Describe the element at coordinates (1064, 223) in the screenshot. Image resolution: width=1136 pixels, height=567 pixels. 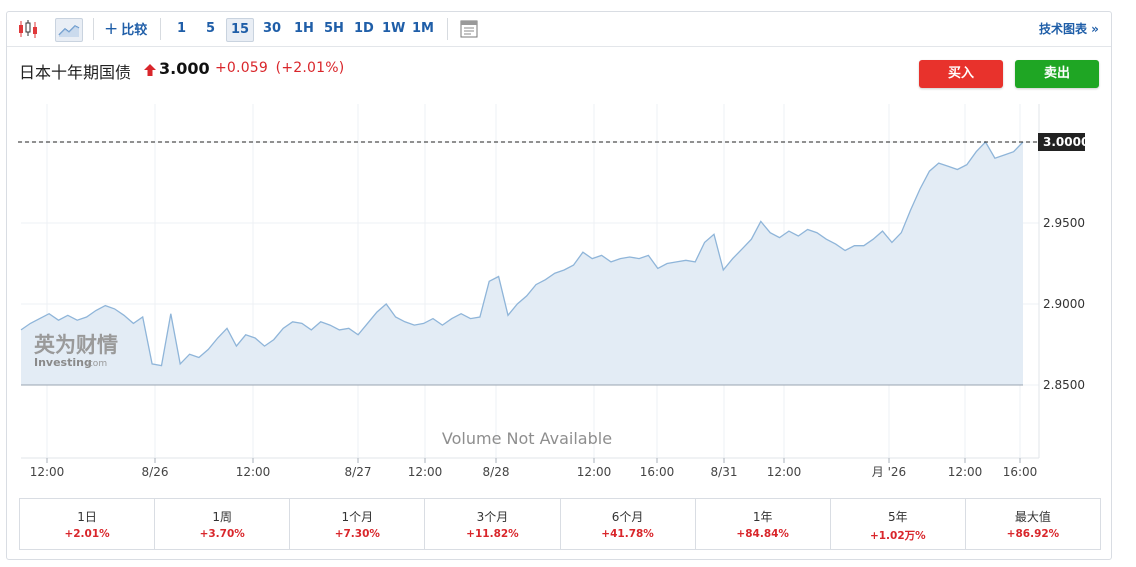
I see `y-tick-label: 2.9500` at that location.